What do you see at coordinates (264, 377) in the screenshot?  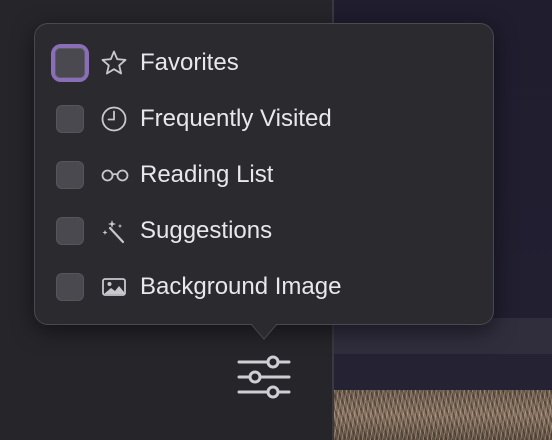 I see `customize-start-page-button` at bounding box center [264, 377].